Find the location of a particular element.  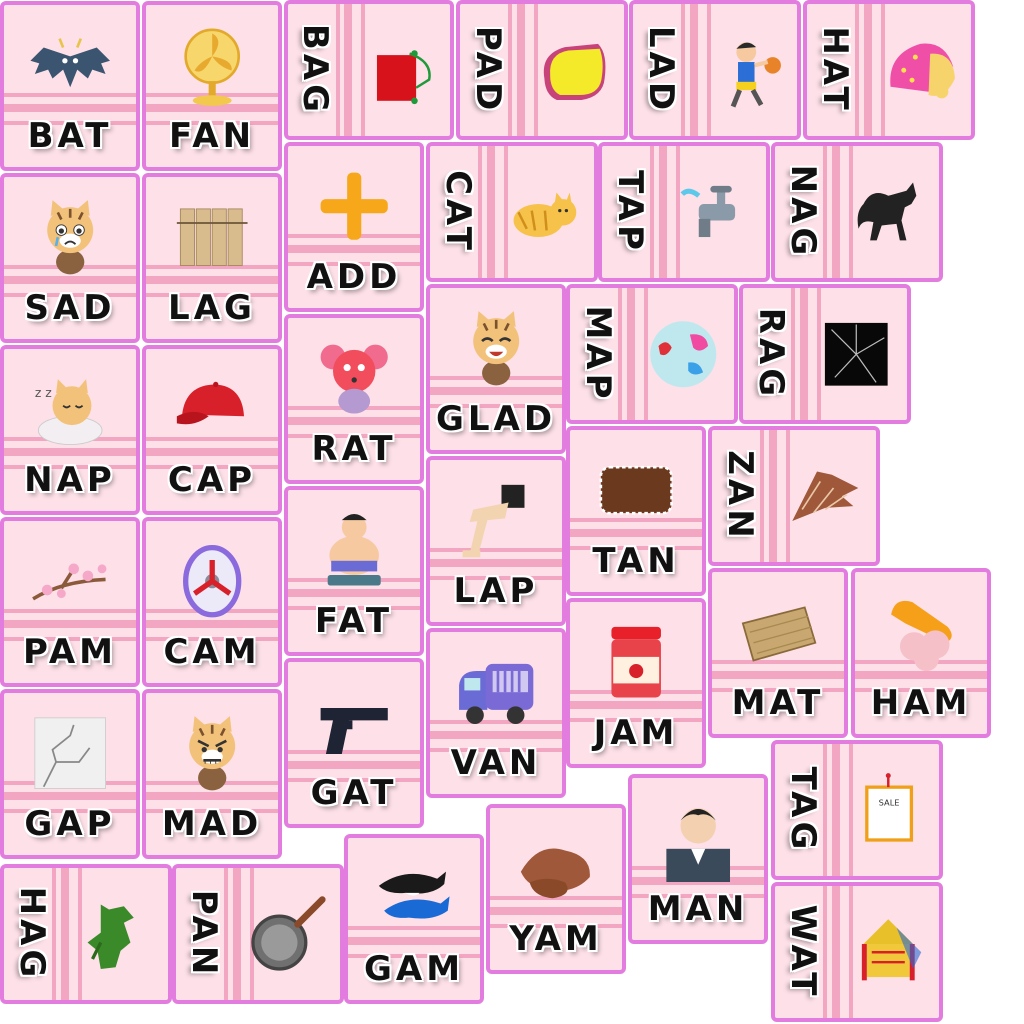

word-card-gat: GAT is located at coordinates (354, 743).